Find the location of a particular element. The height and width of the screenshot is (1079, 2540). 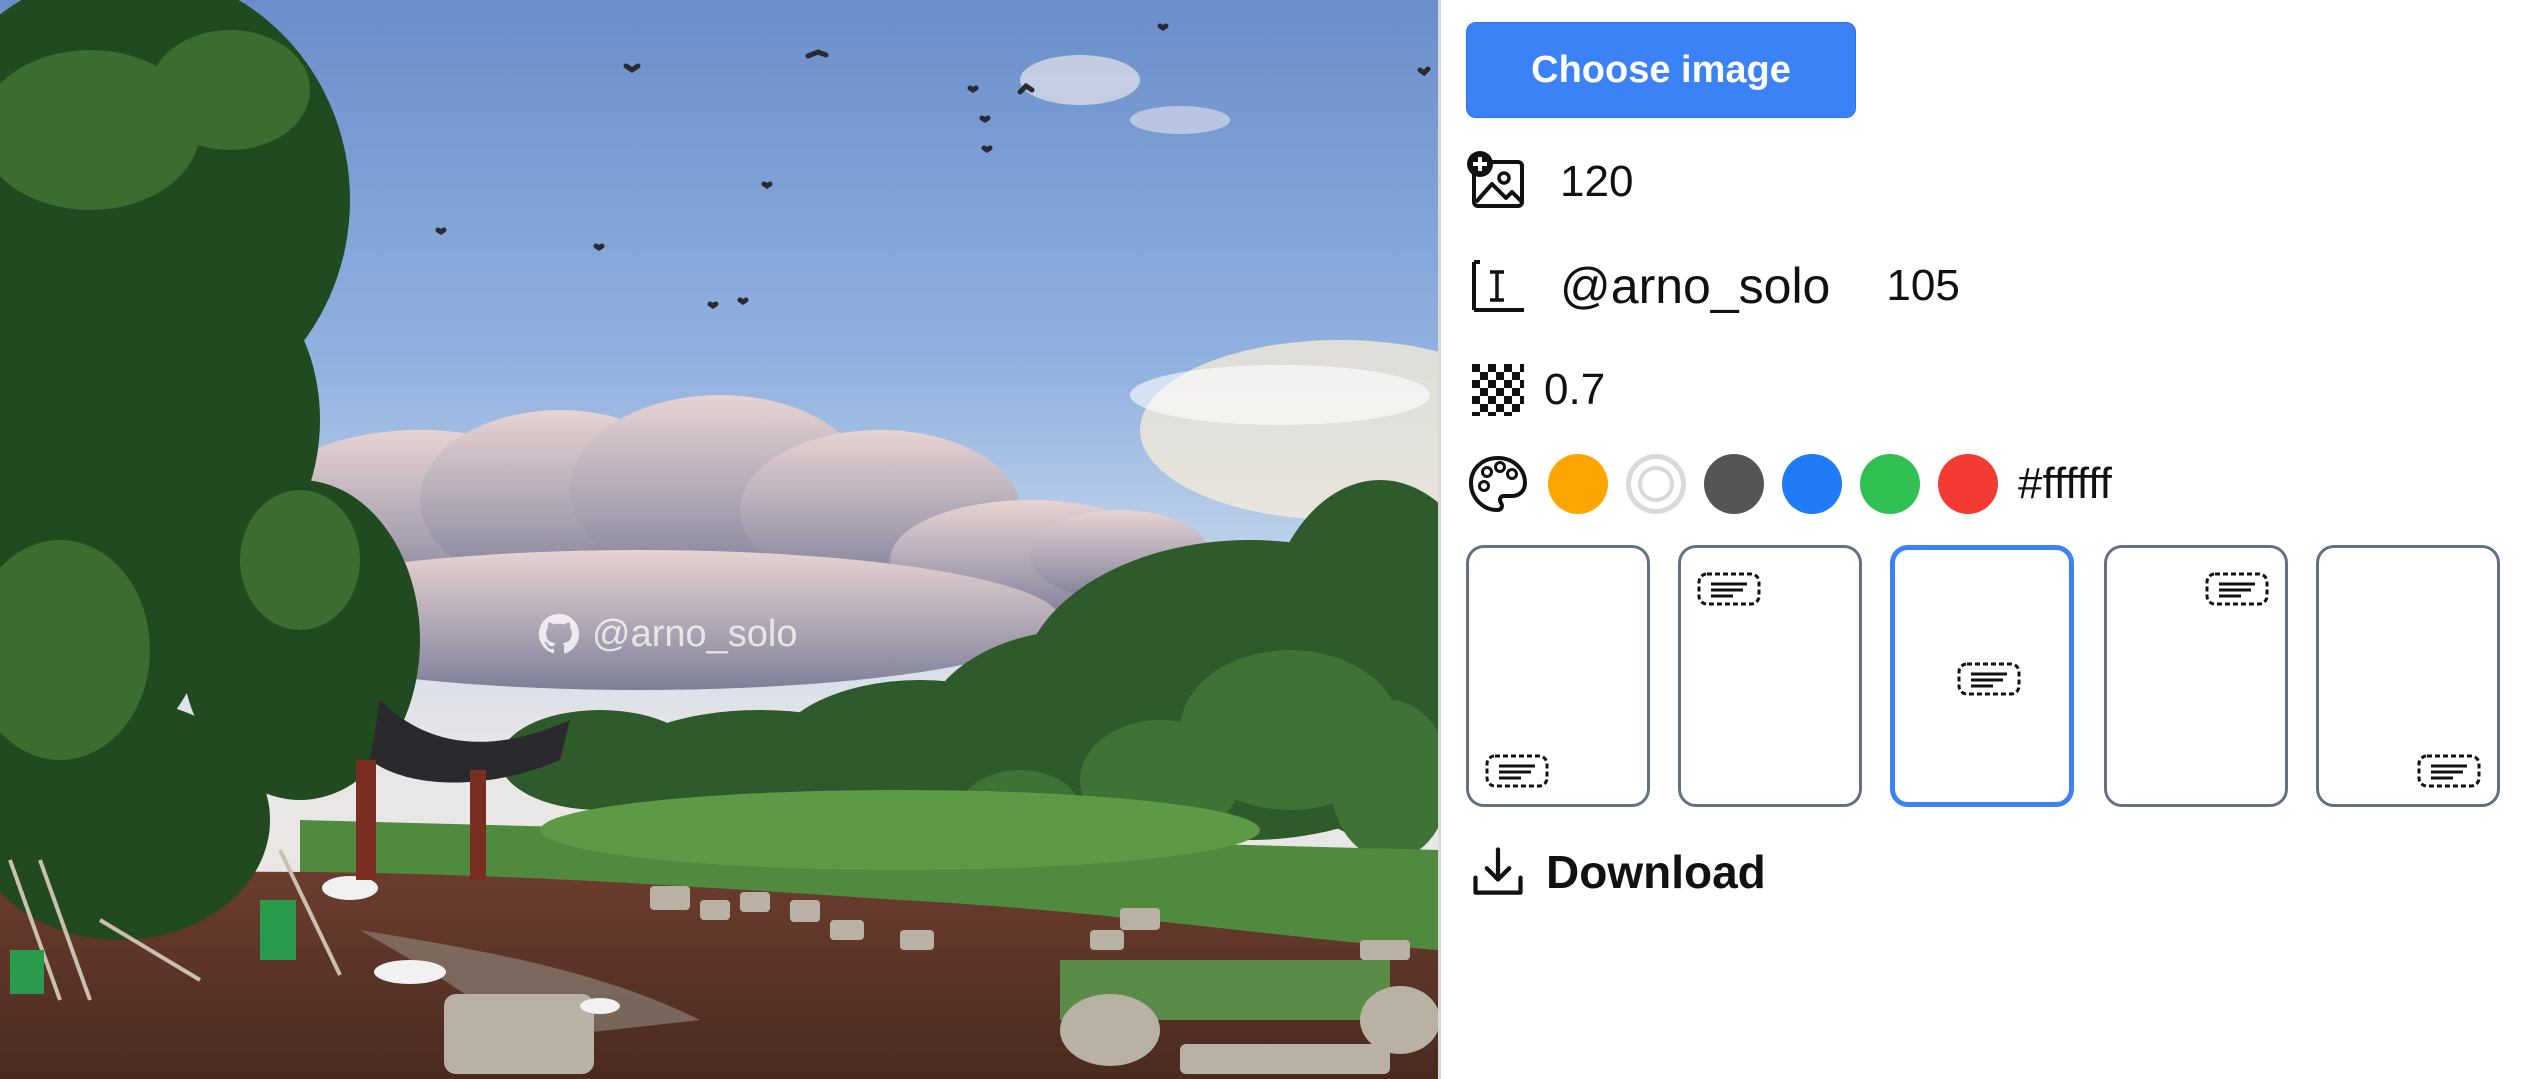

position-top-left is located at coordinates (1770, 676).